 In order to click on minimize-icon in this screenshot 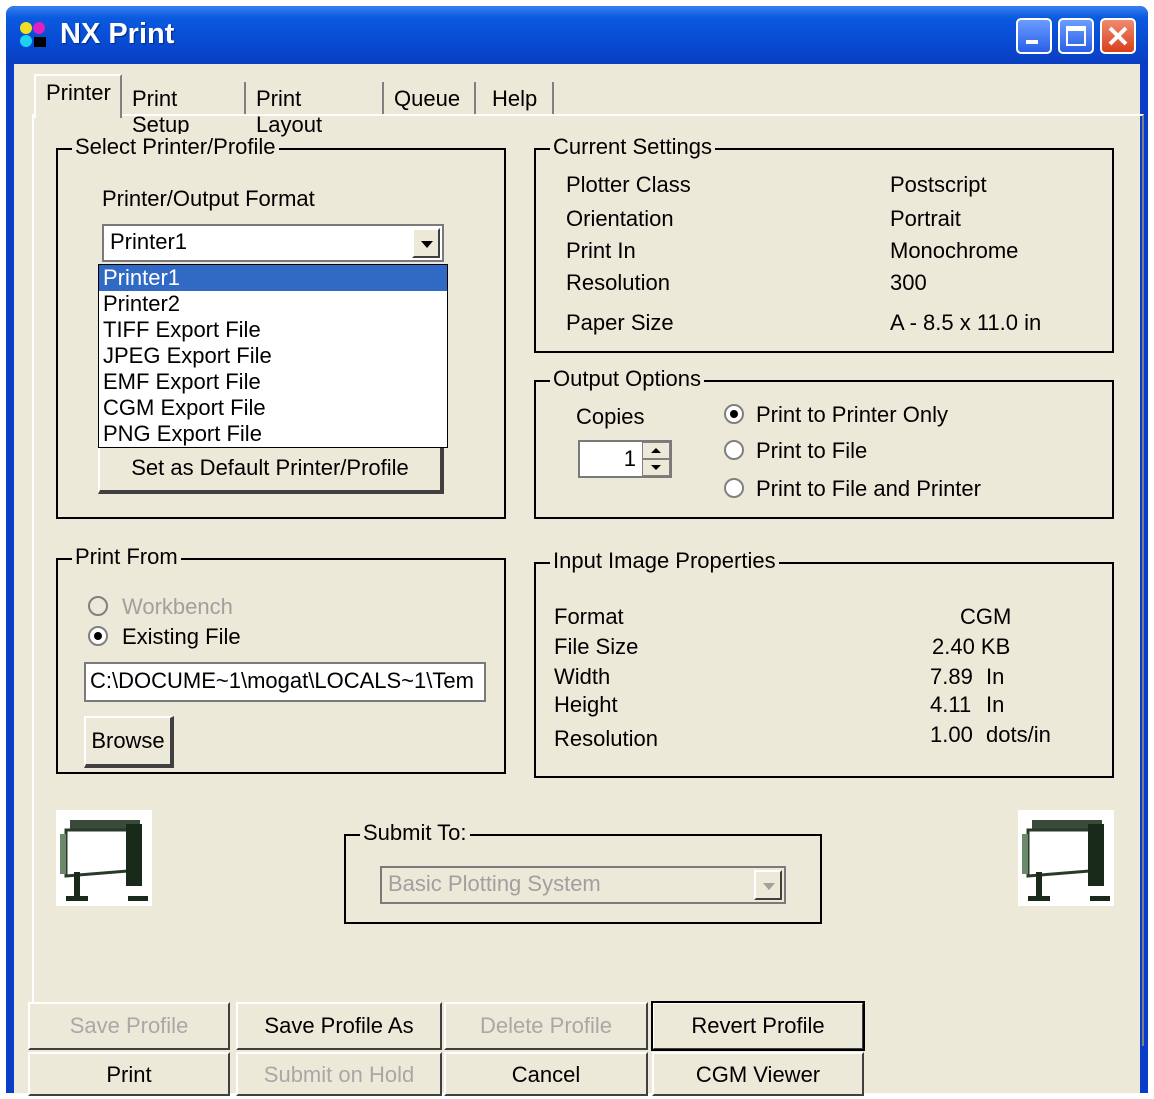, I will do `click(1032, 42)`.